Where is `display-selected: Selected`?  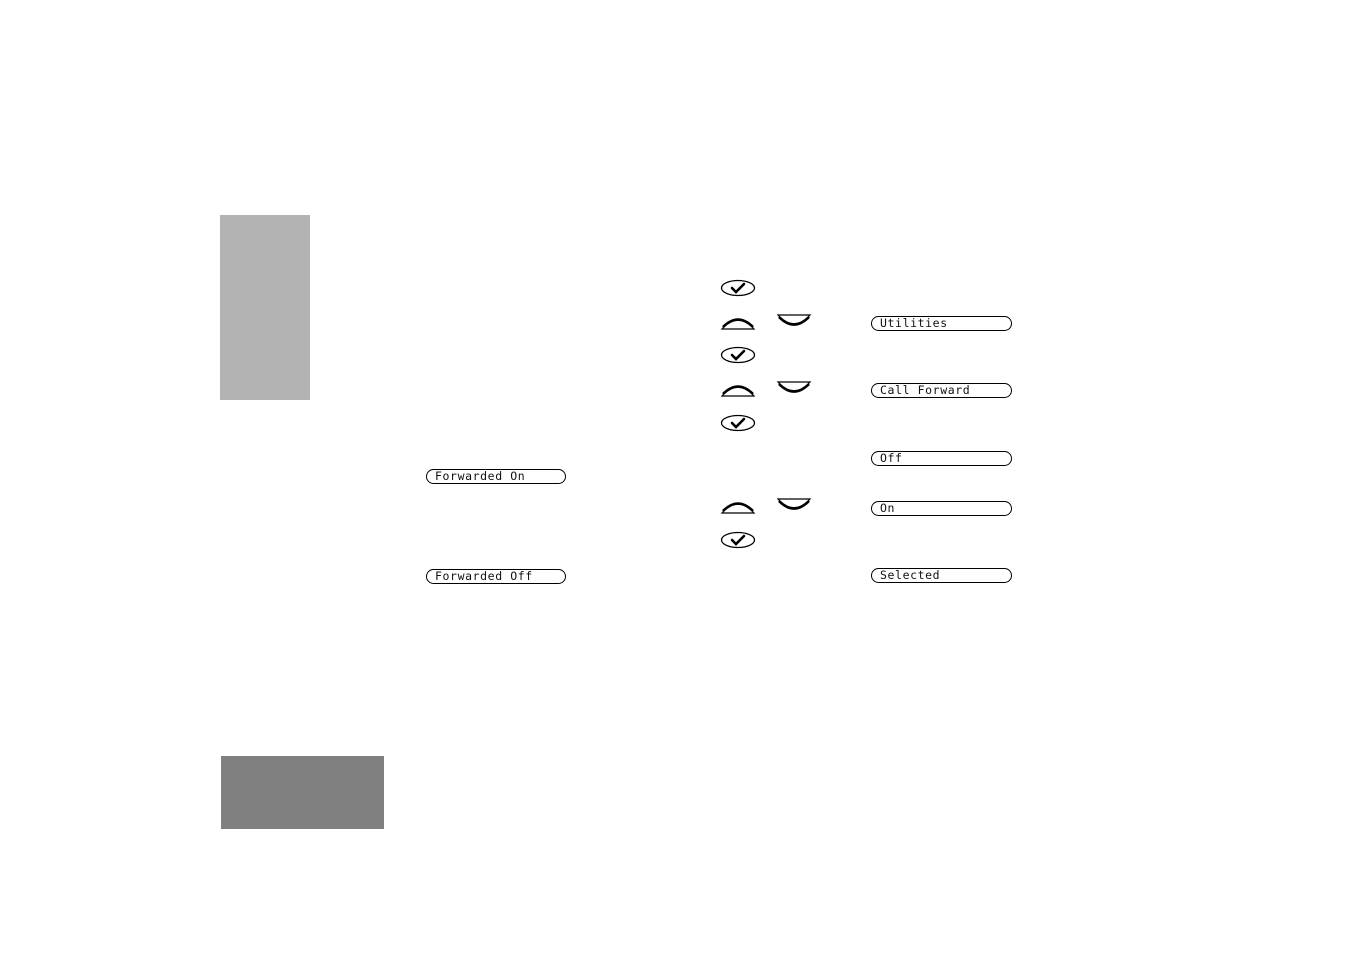 display-selected: Selected is located at coordinates (941, 575).